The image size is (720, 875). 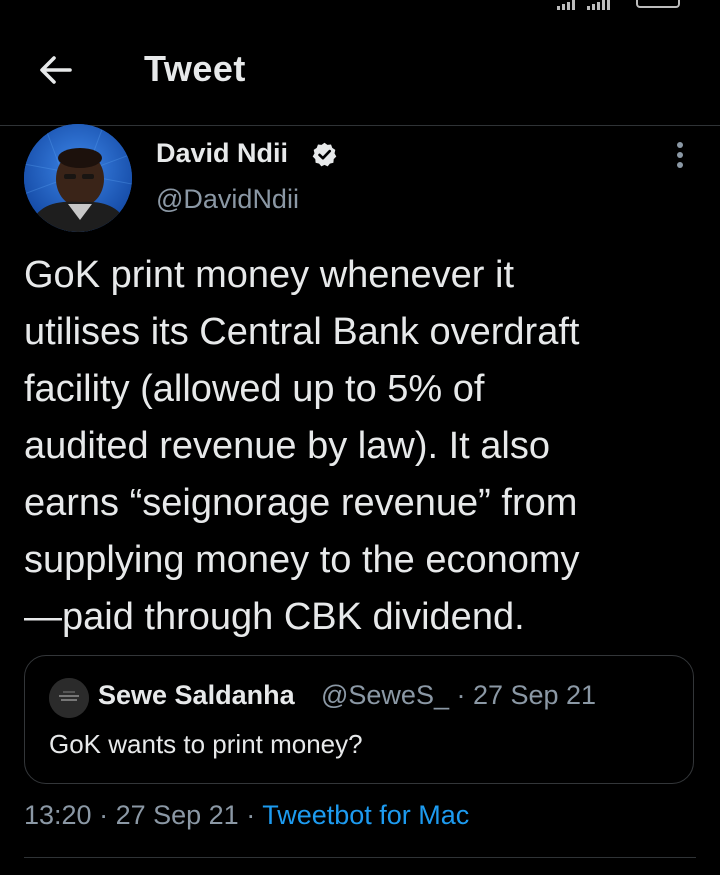 I want to click on author-avatar, so click(x=78, y=178).